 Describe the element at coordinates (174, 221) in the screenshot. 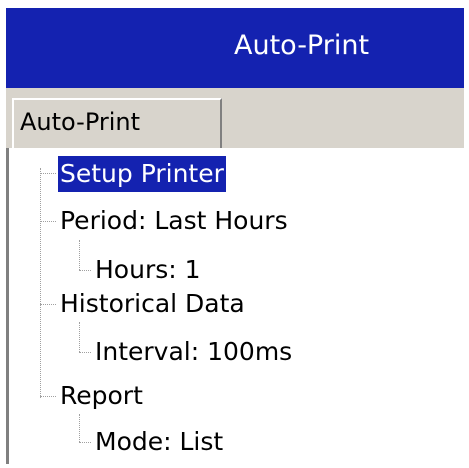

I see `tree-item-period: Period: Last Hours` at that location.